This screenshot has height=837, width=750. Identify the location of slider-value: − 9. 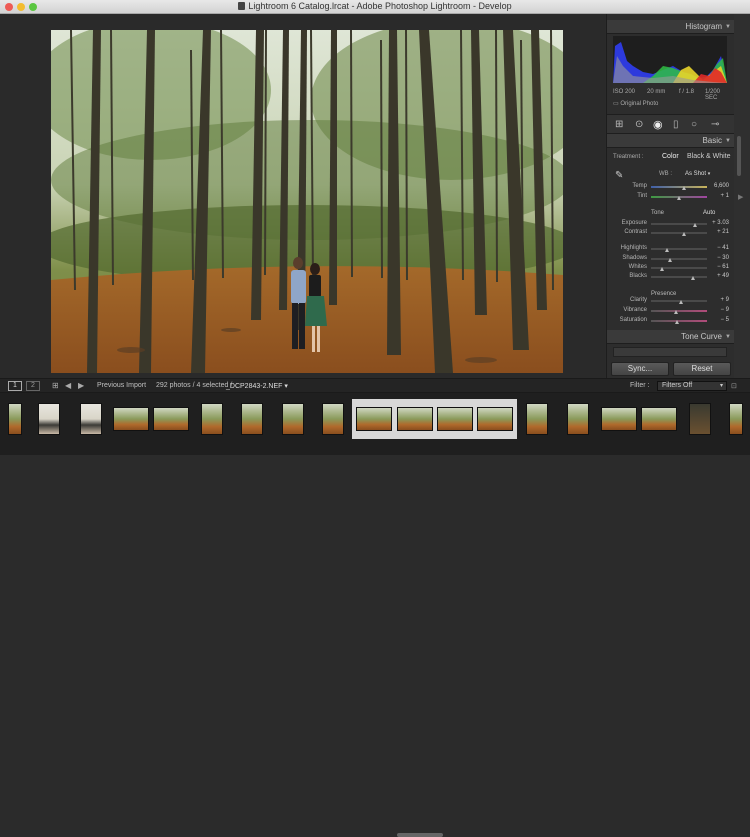
(720, 310).